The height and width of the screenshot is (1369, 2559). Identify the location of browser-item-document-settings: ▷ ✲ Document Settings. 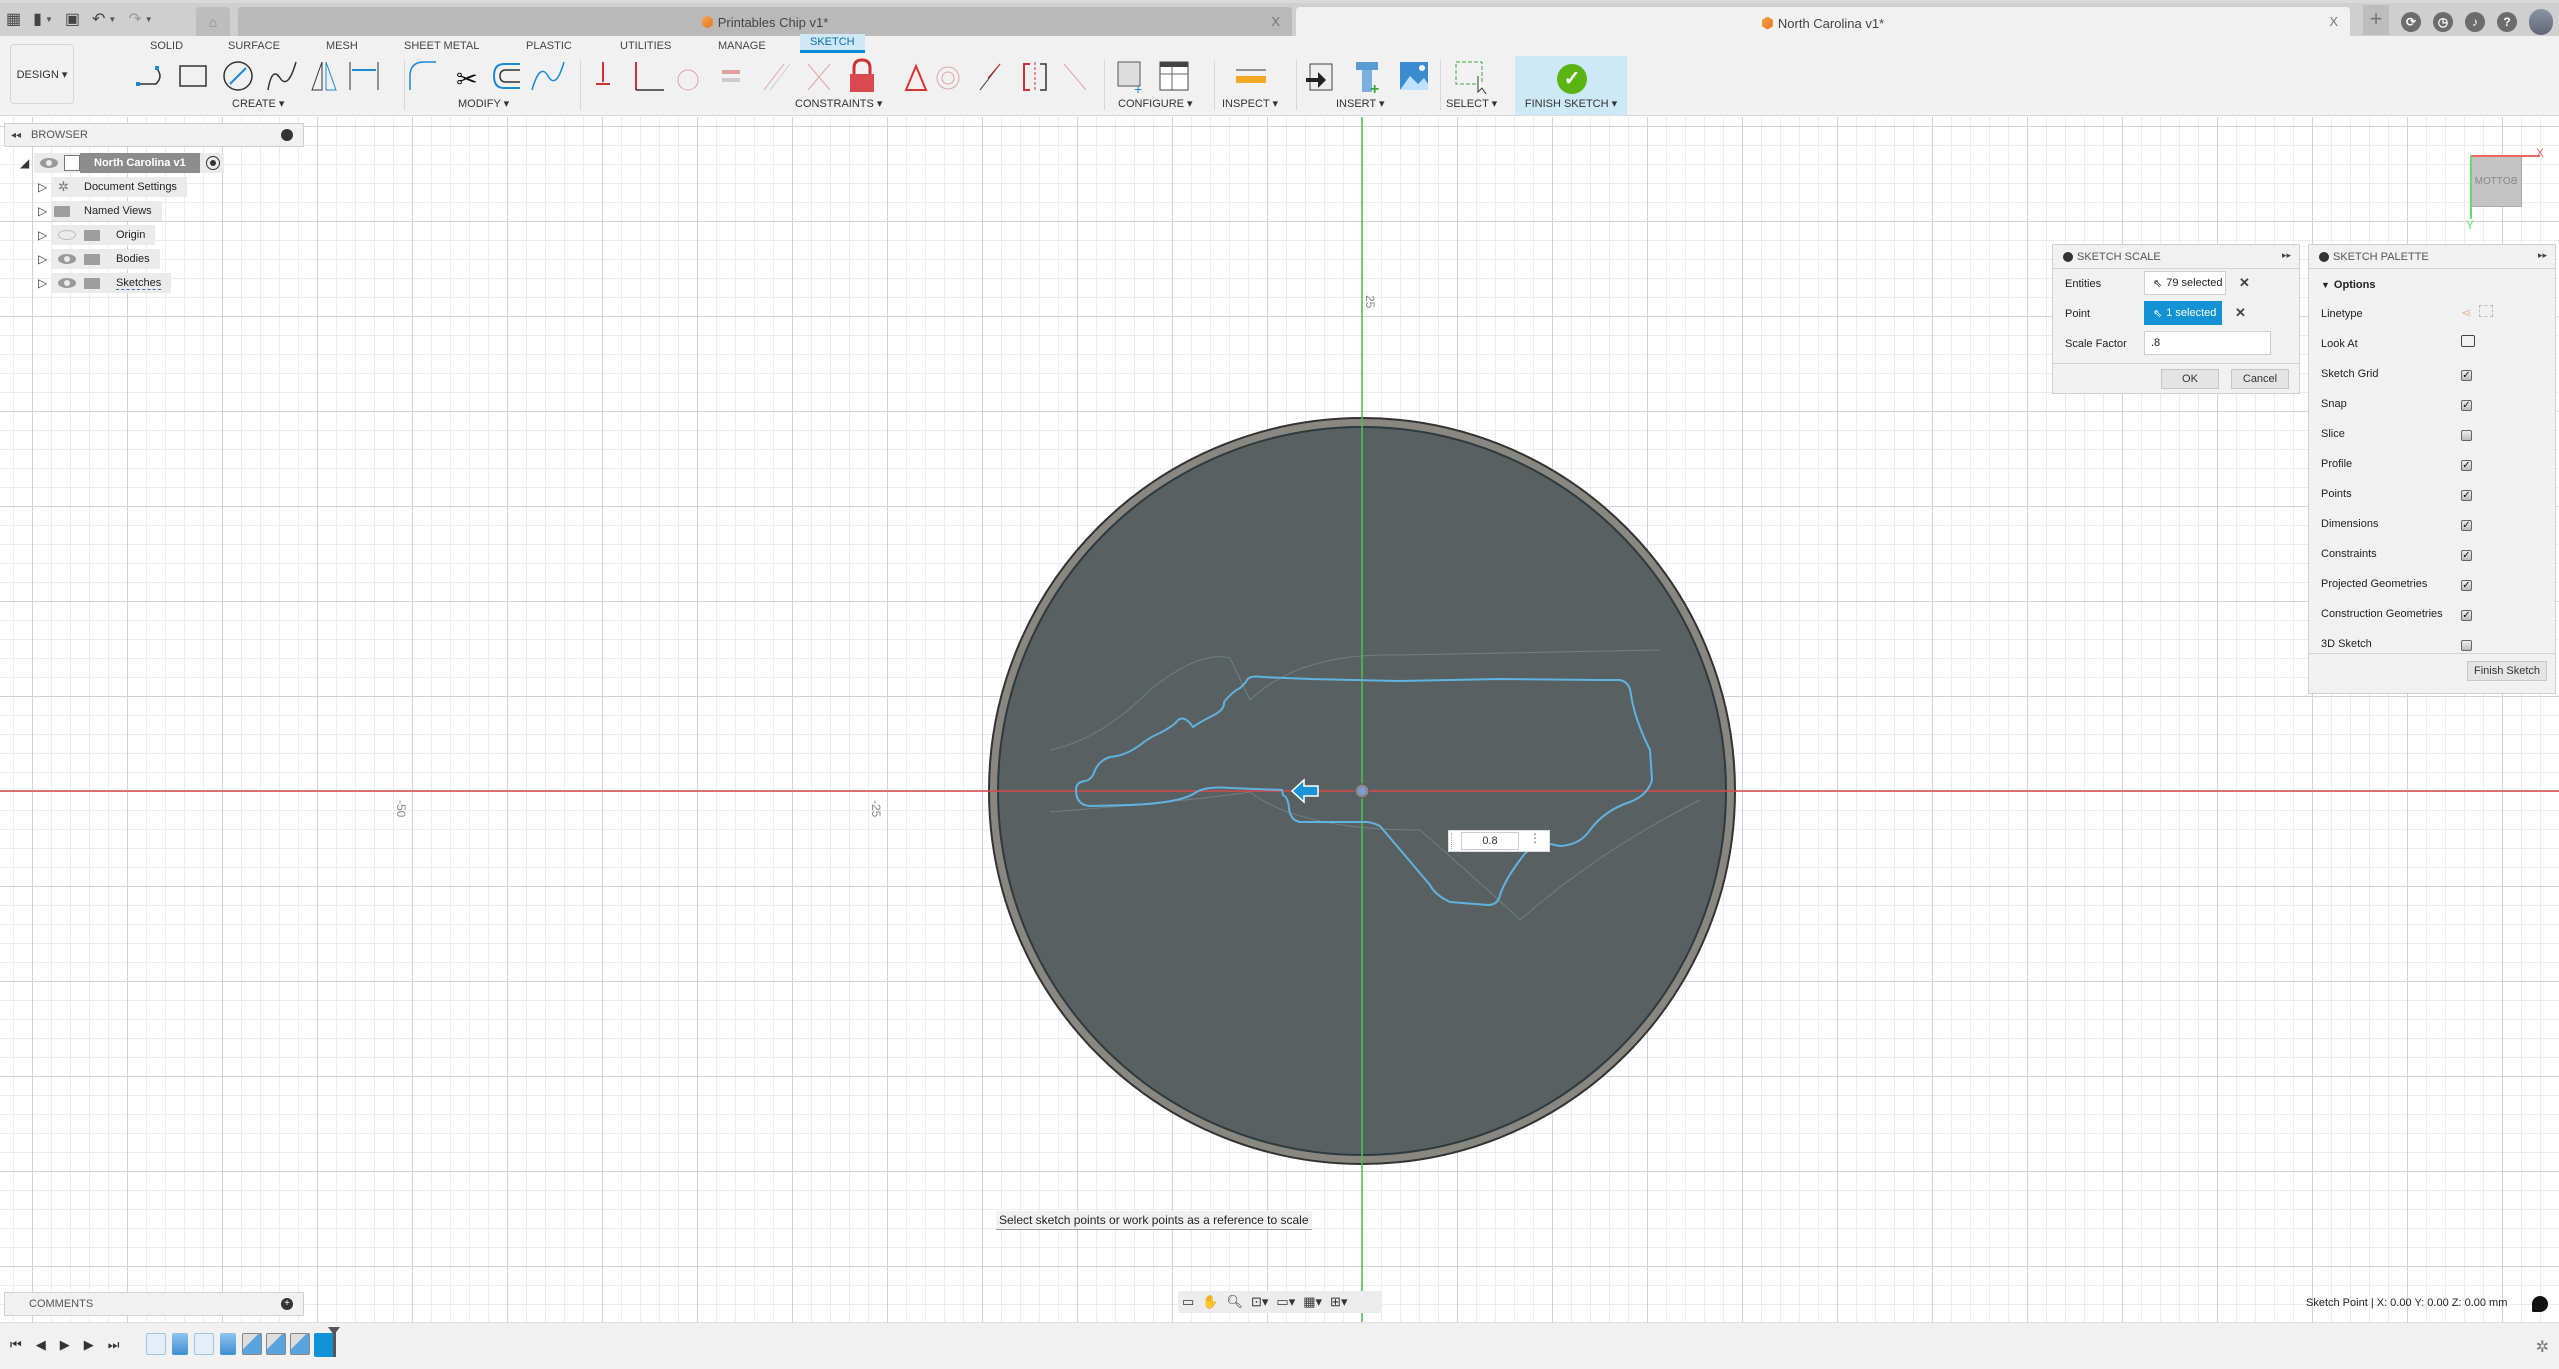
(112, 187).